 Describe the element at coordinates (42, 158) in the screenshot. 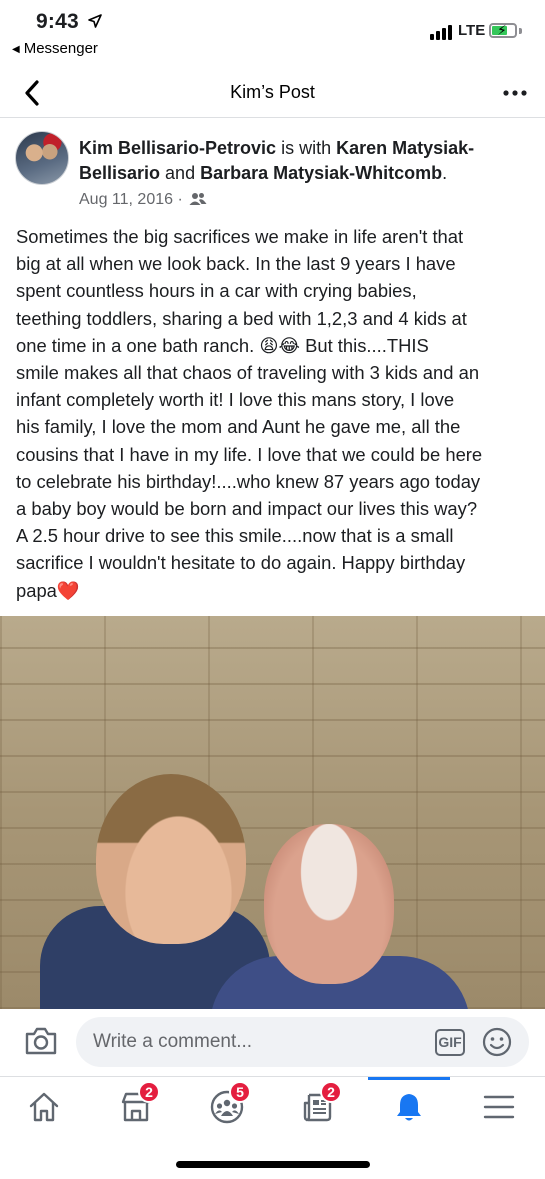

I see `author-avatar` at that location.